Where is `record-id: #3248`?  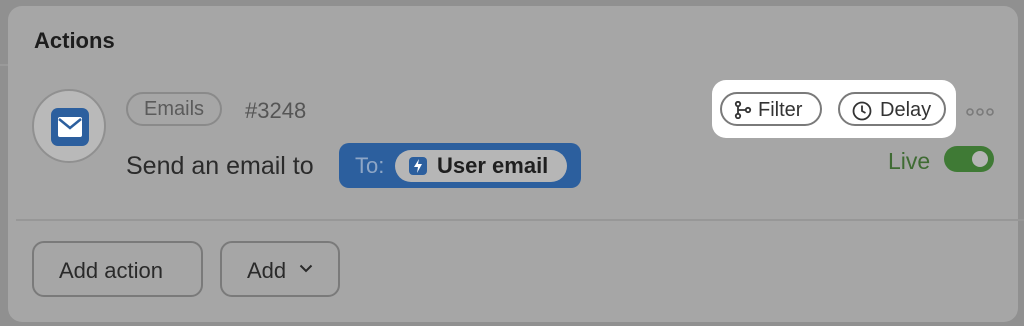
record-id: #3248 is located at coordinates (276, 110).